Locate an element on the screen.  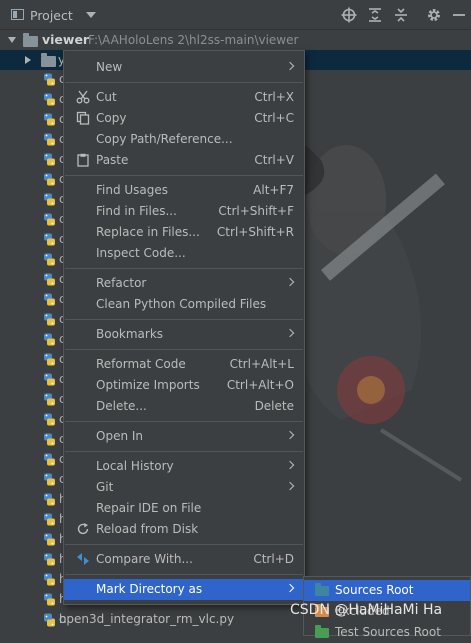
submenu-item-test-sources-root: Test Sources Root is located at coordinates (387, 632).